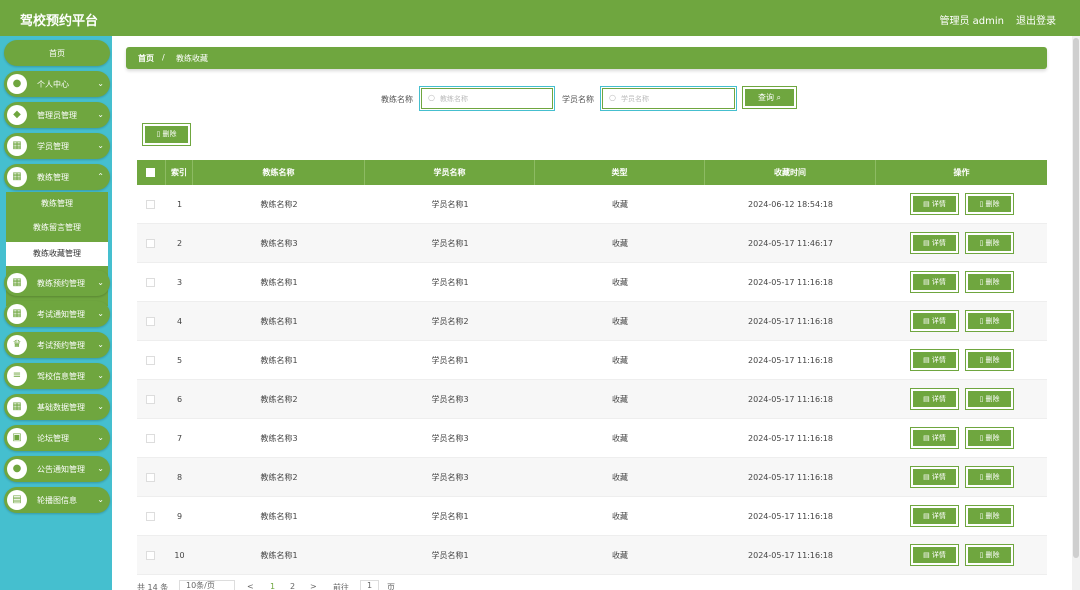 The image size is (1080, 590). Describe the element at coordinates (153, 586) in the screenshot. I see `pager-total: 共 14 条` at that location.